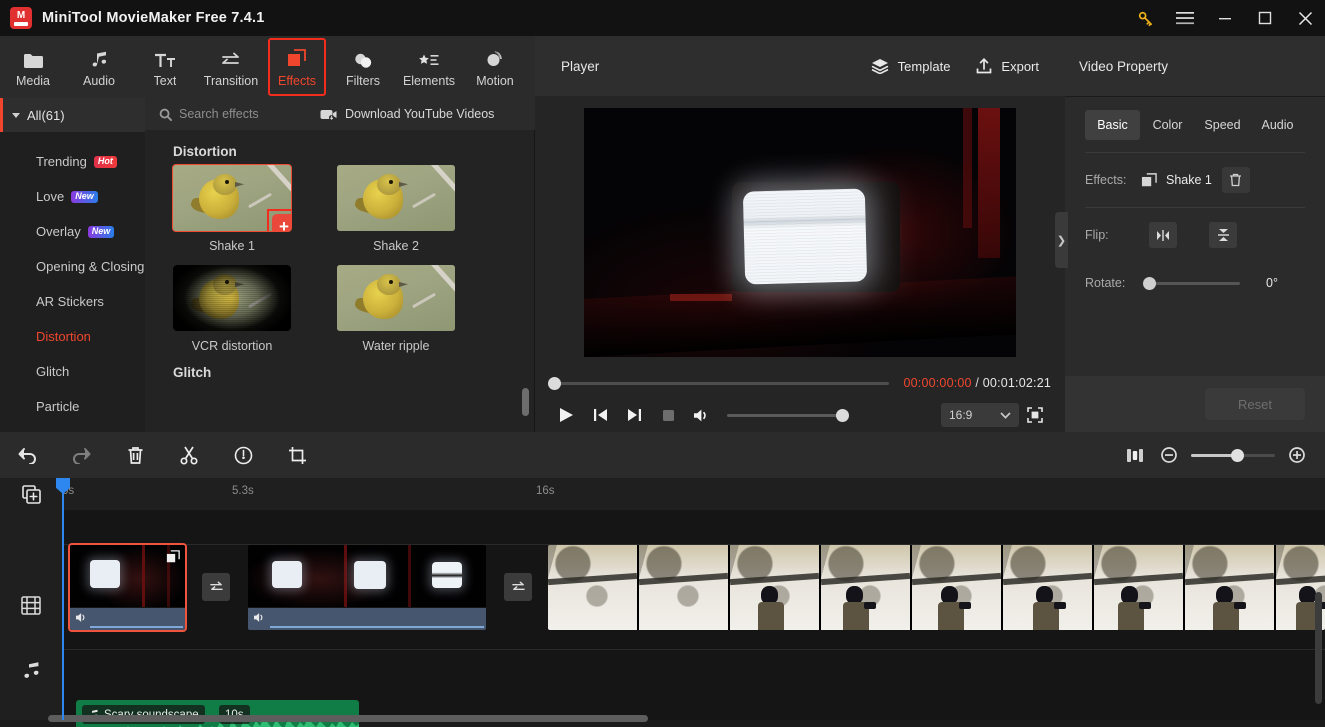  Describe the element at coordinates (1225, 18) in the screenshot. I see `minimize-icon` at that location.